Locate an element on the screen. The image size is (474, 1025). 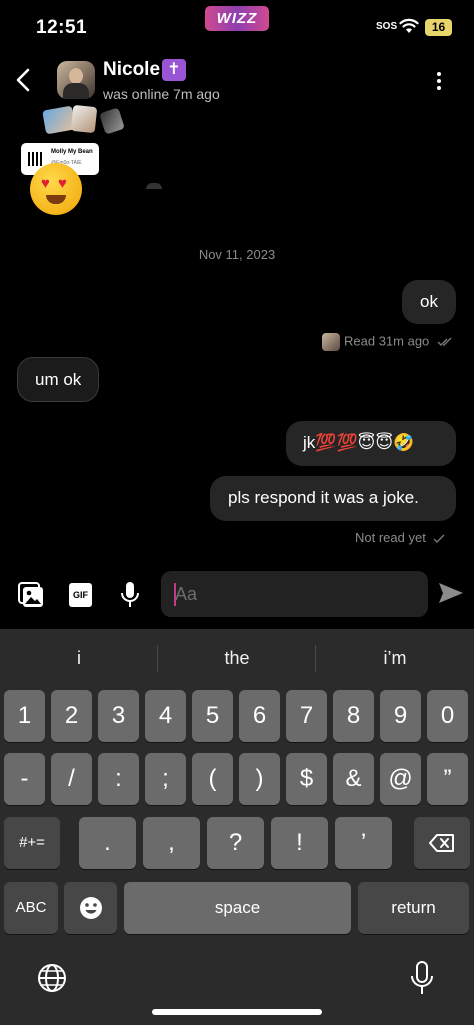
suggestion-3: i’m is located at coordinates (395, 658).